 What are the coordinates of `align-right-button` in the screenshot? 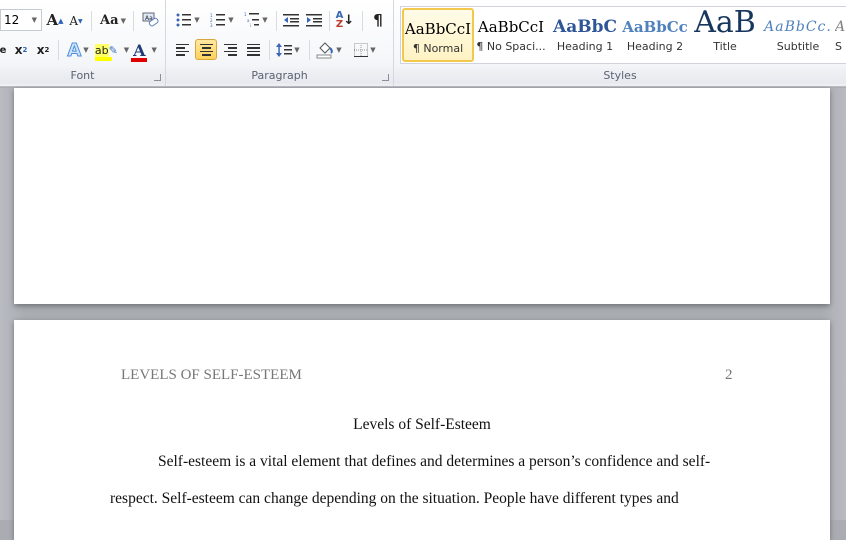 It's located at (230, 49).